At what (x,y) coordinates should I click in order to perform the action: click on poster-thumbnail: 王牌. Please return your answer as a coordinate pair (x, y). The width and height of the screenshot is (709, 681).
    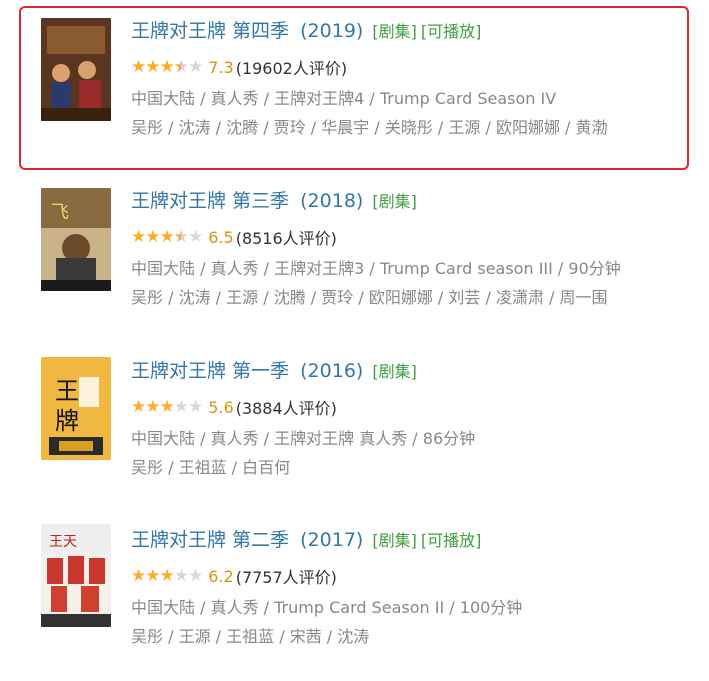
    Looking at the image, I should click on (76, 408).